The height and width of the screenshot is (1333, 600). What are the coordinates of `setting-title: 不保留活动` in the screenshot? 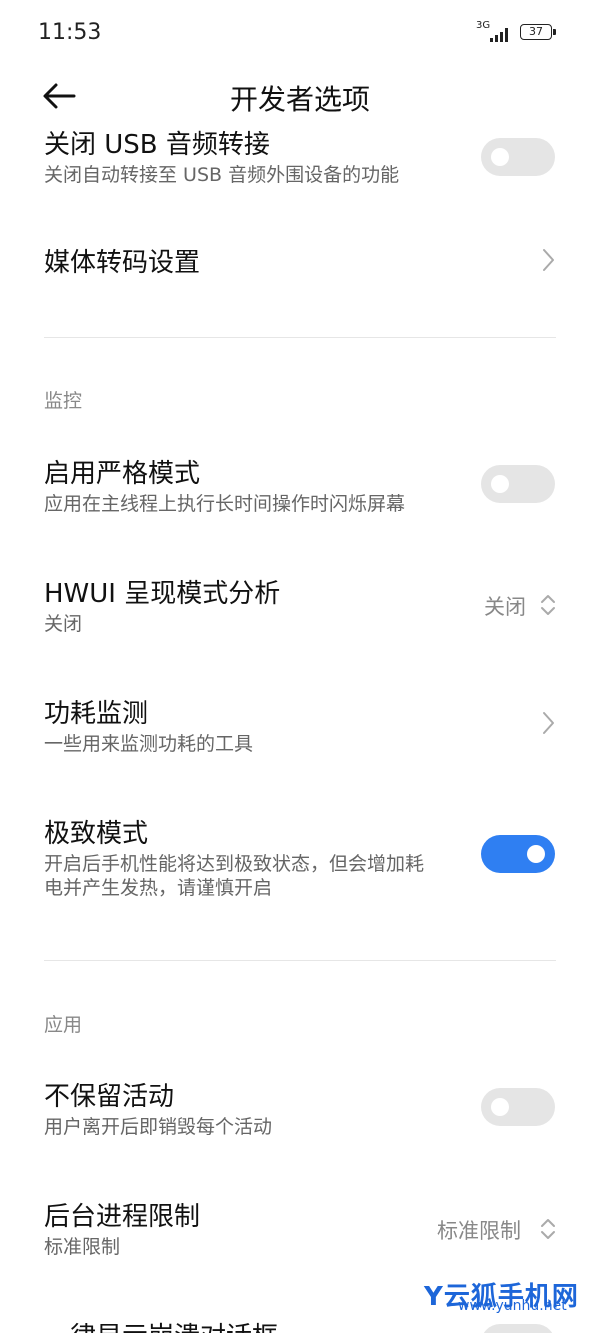 It's located at (109, 1097).